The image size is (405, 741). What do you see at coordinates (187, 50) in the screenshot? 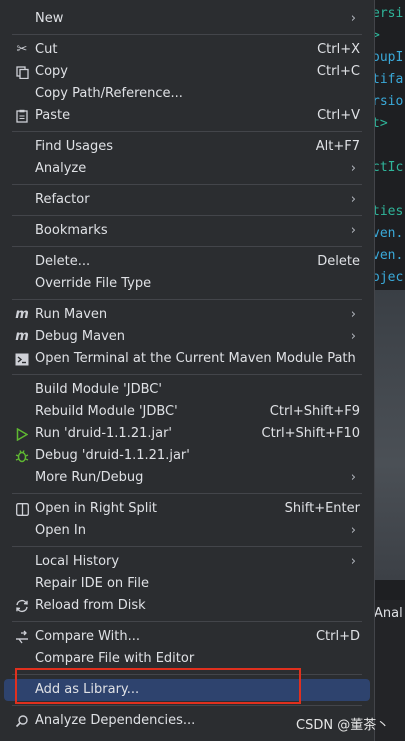
I see `menu-item-cut: ✂ Cut Ctrl+X` at bounding box center [187, 50].